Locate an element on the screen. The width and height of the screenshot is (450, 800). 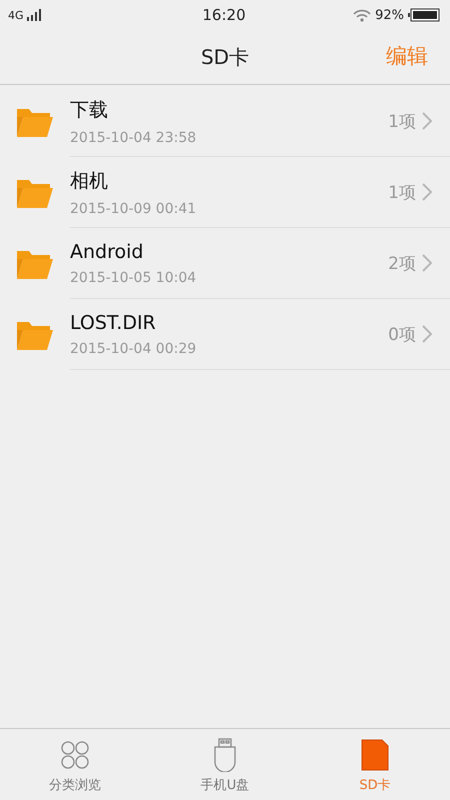
item-count: 2项 is located at coordinates (402, 263).